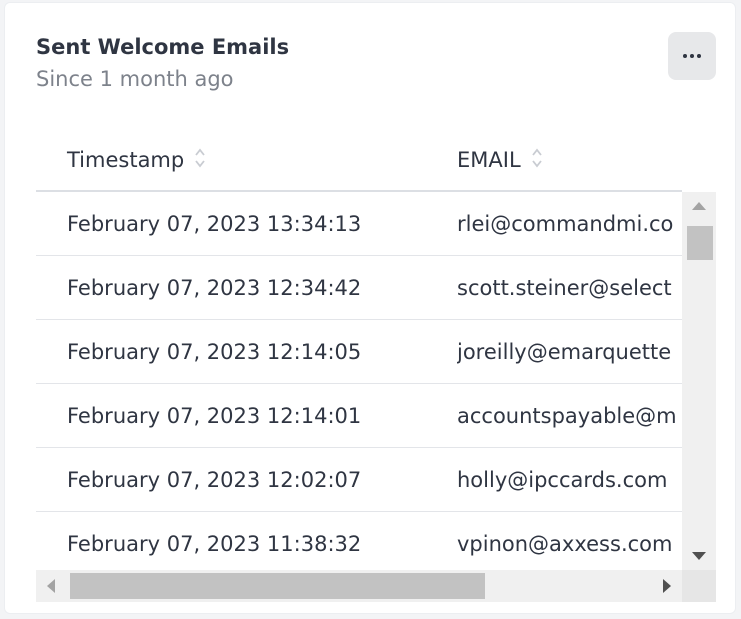 Image resolution: width=741 pixels, height=619 pixels. I want to click on timestamp-cell: February 07, 2023 12:14:05, so click(214, 352).